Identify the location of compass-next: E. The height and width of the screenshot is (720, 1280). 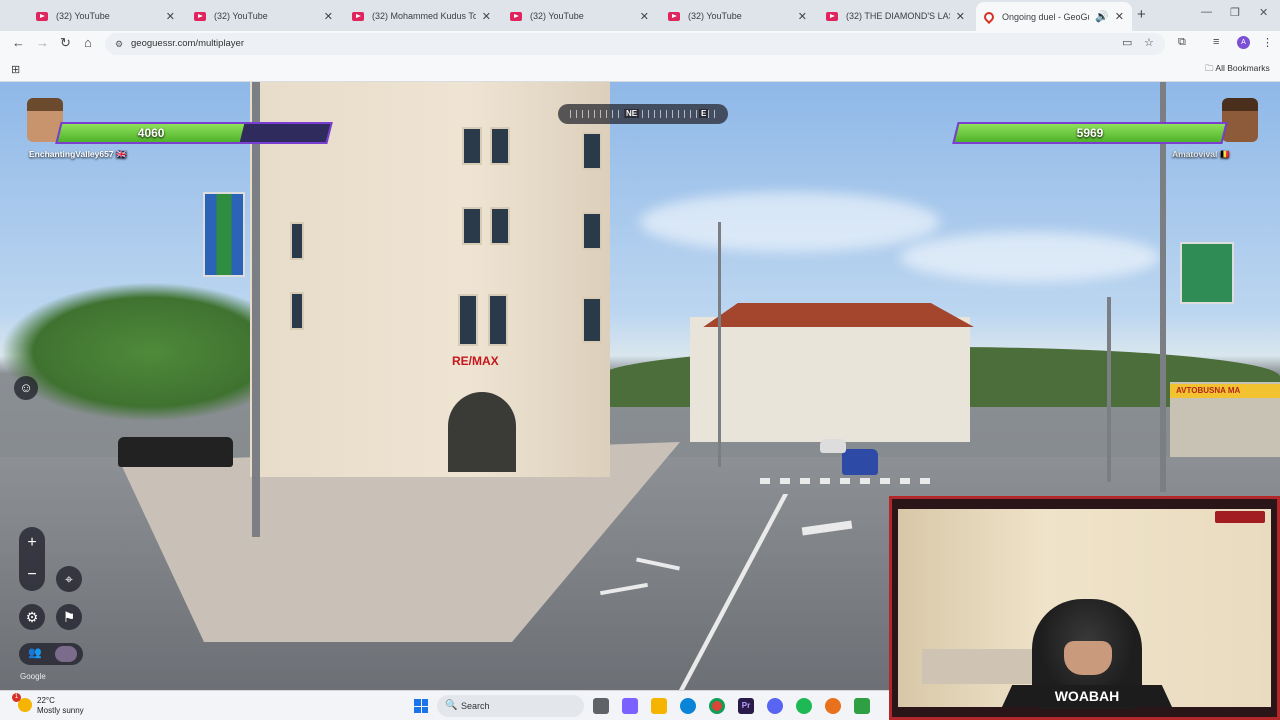
(704, 113).